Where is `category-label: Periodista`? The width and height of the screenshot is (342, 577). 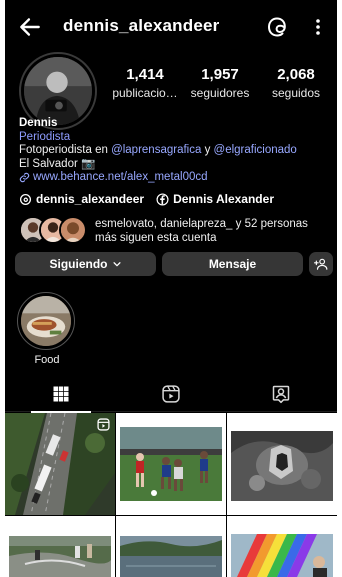
category-label: Periodista is located at coordinates (45, 136).